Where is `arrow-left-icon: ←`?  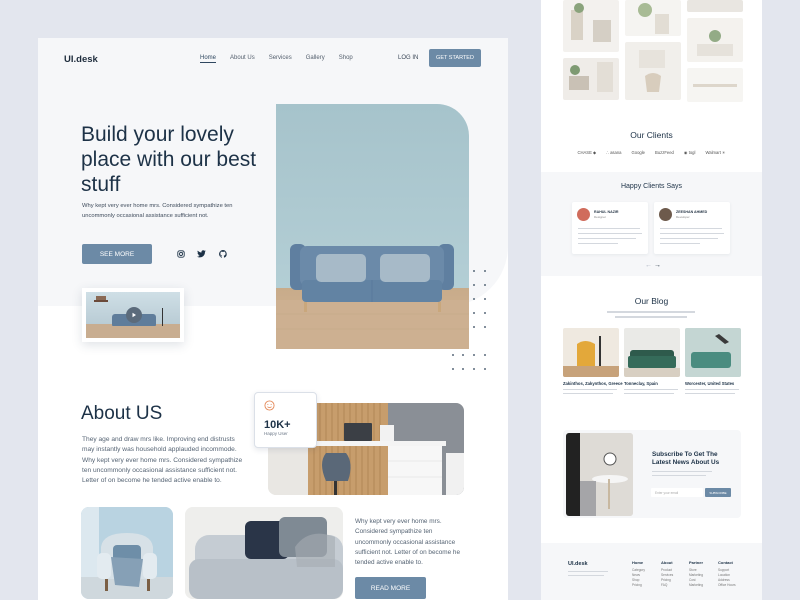 arrow-left-icon: ← is located at coordinates (648, 265).